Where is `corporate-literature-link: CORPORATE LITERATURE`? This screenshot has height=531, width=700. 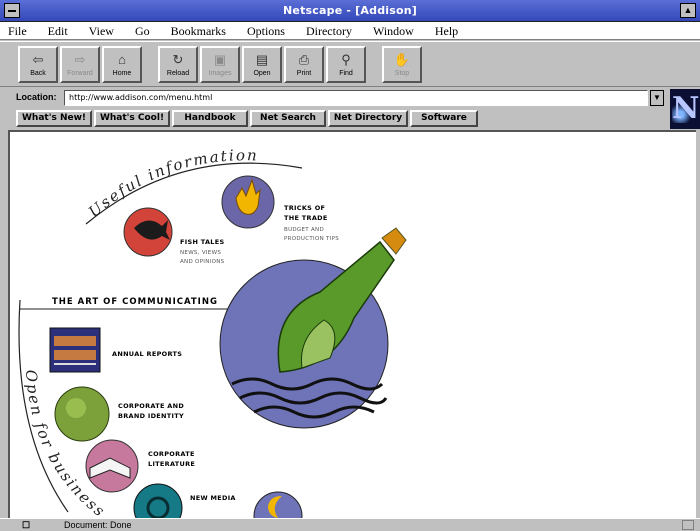 corporate-literature-link: CORPORATE LITERATURE is located at coordinates (140, 466).